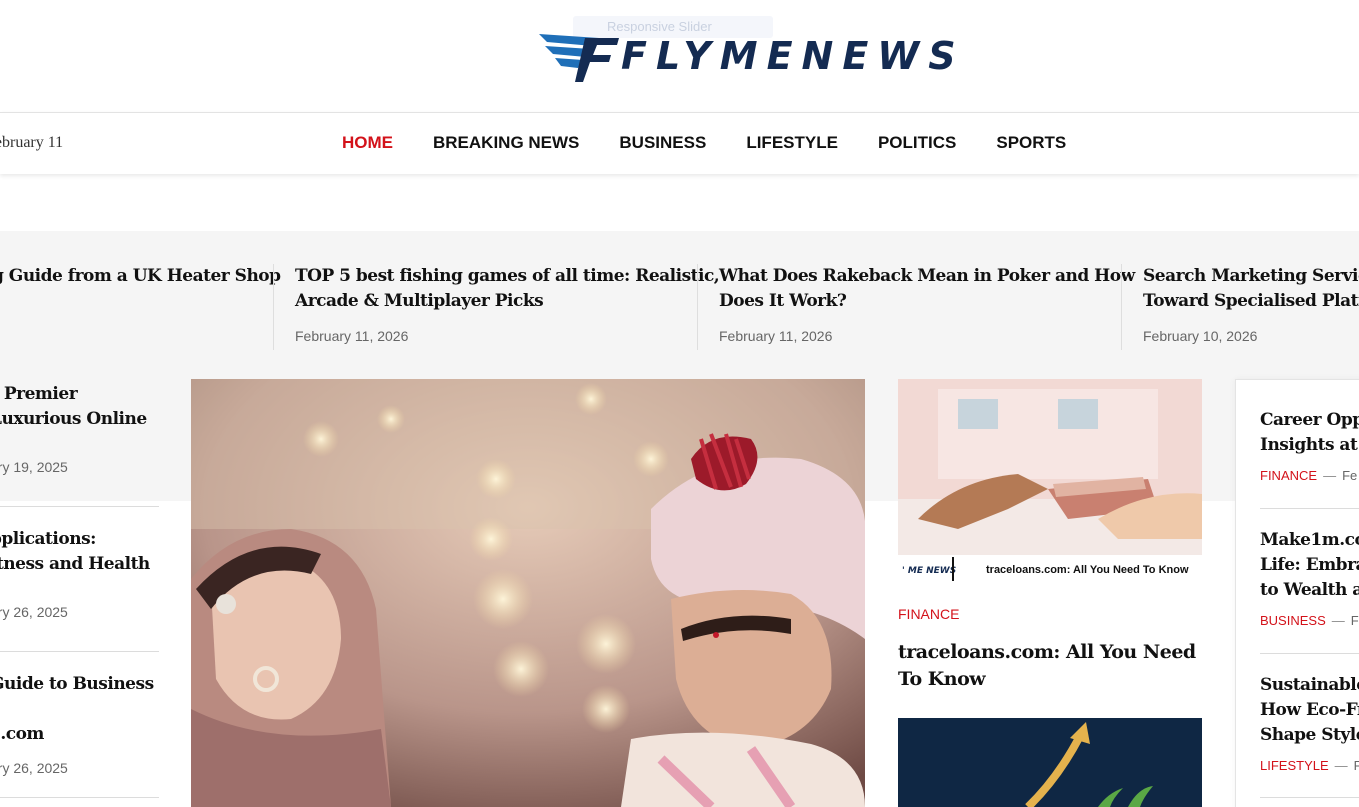 This screenshot has height=807, width=1359. I want to click on current-date: February 11, so click(32, 142).